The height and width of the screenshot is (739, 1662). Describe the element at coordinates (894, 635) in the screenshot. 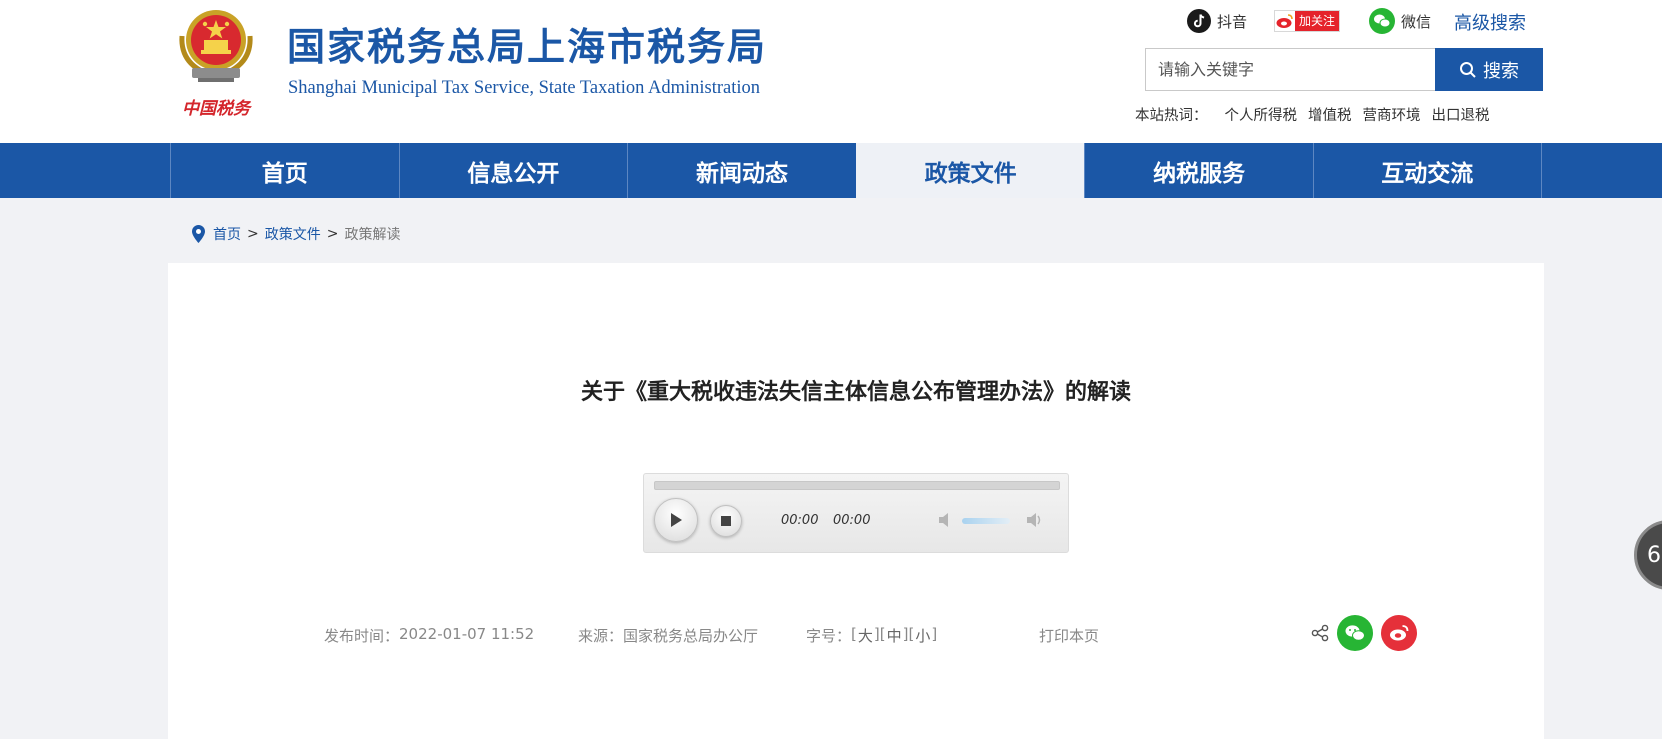

I see `font-size-medium-button: 中` at that location.